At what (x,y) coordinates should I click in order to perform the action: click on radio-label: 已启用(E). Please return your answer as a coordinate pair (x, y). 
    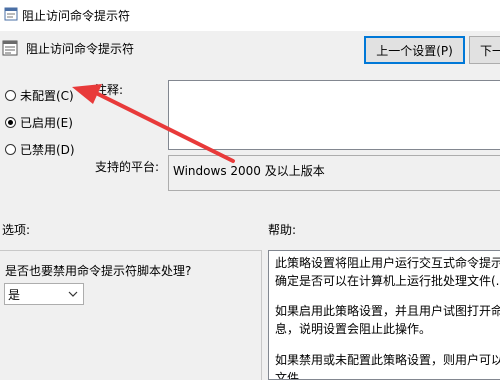
    Looking at the image, I should click on (46, 123).